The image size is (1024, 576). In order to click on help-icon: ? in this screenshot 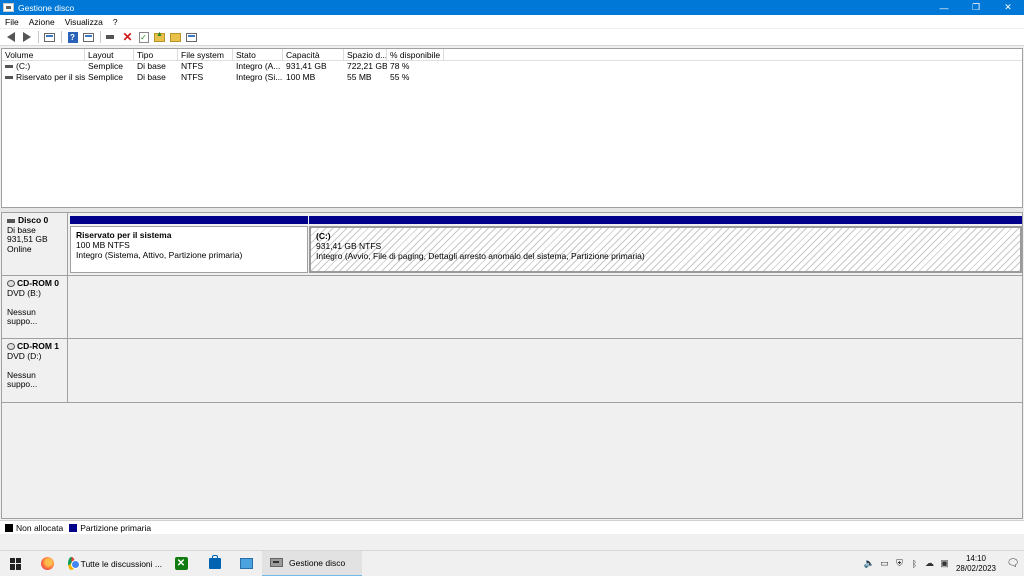, I will do `click(72, 37)`.